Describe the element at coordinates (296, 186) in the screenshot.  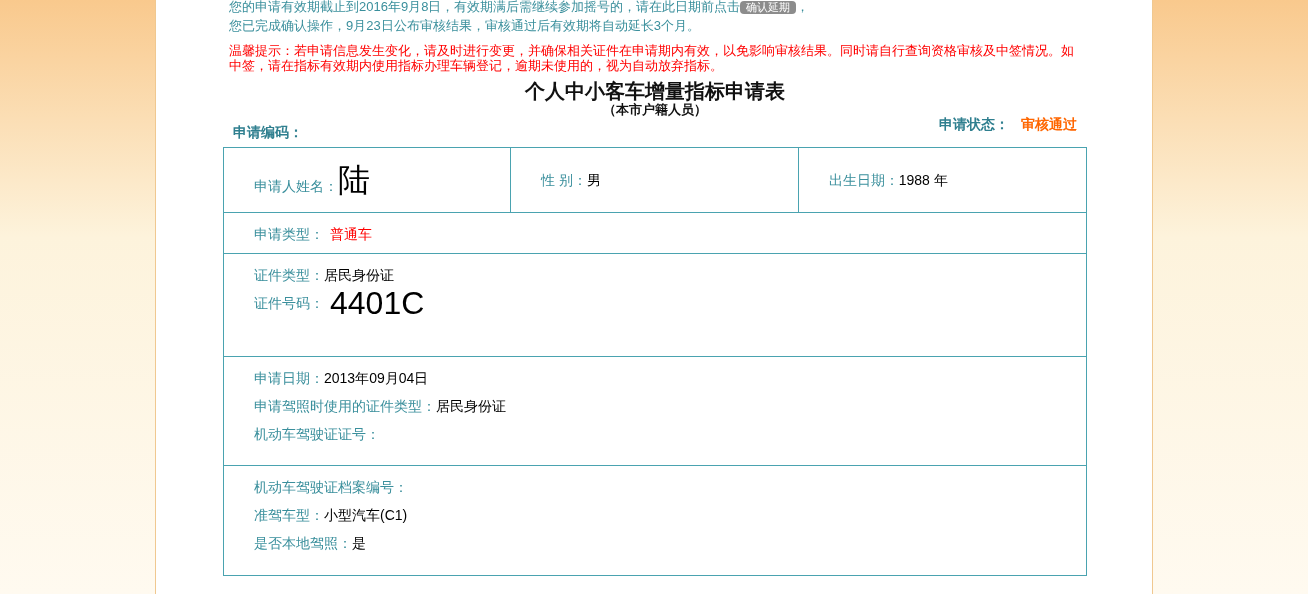
I see `field-label: 申请人姓名：` at that location.